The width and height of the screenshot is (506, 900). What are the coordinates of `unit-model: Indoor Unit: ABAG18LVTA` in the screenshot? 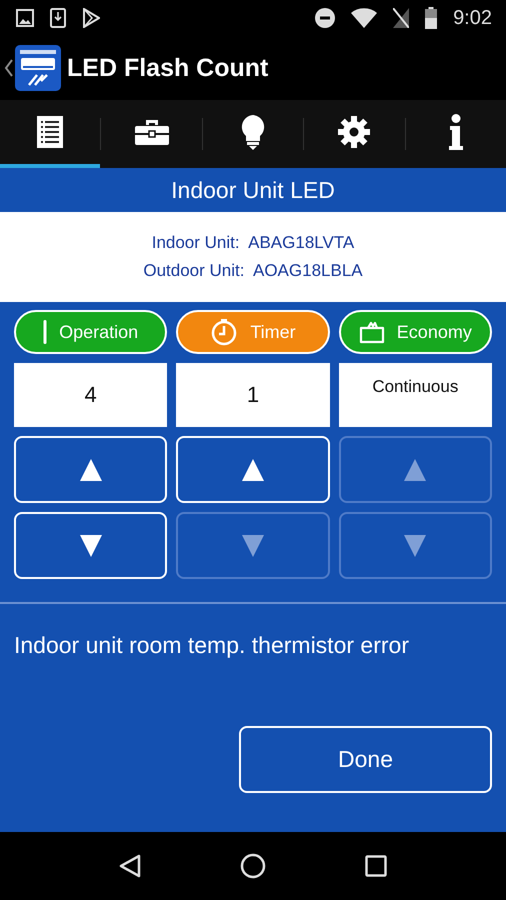 It's located at (253, 243).